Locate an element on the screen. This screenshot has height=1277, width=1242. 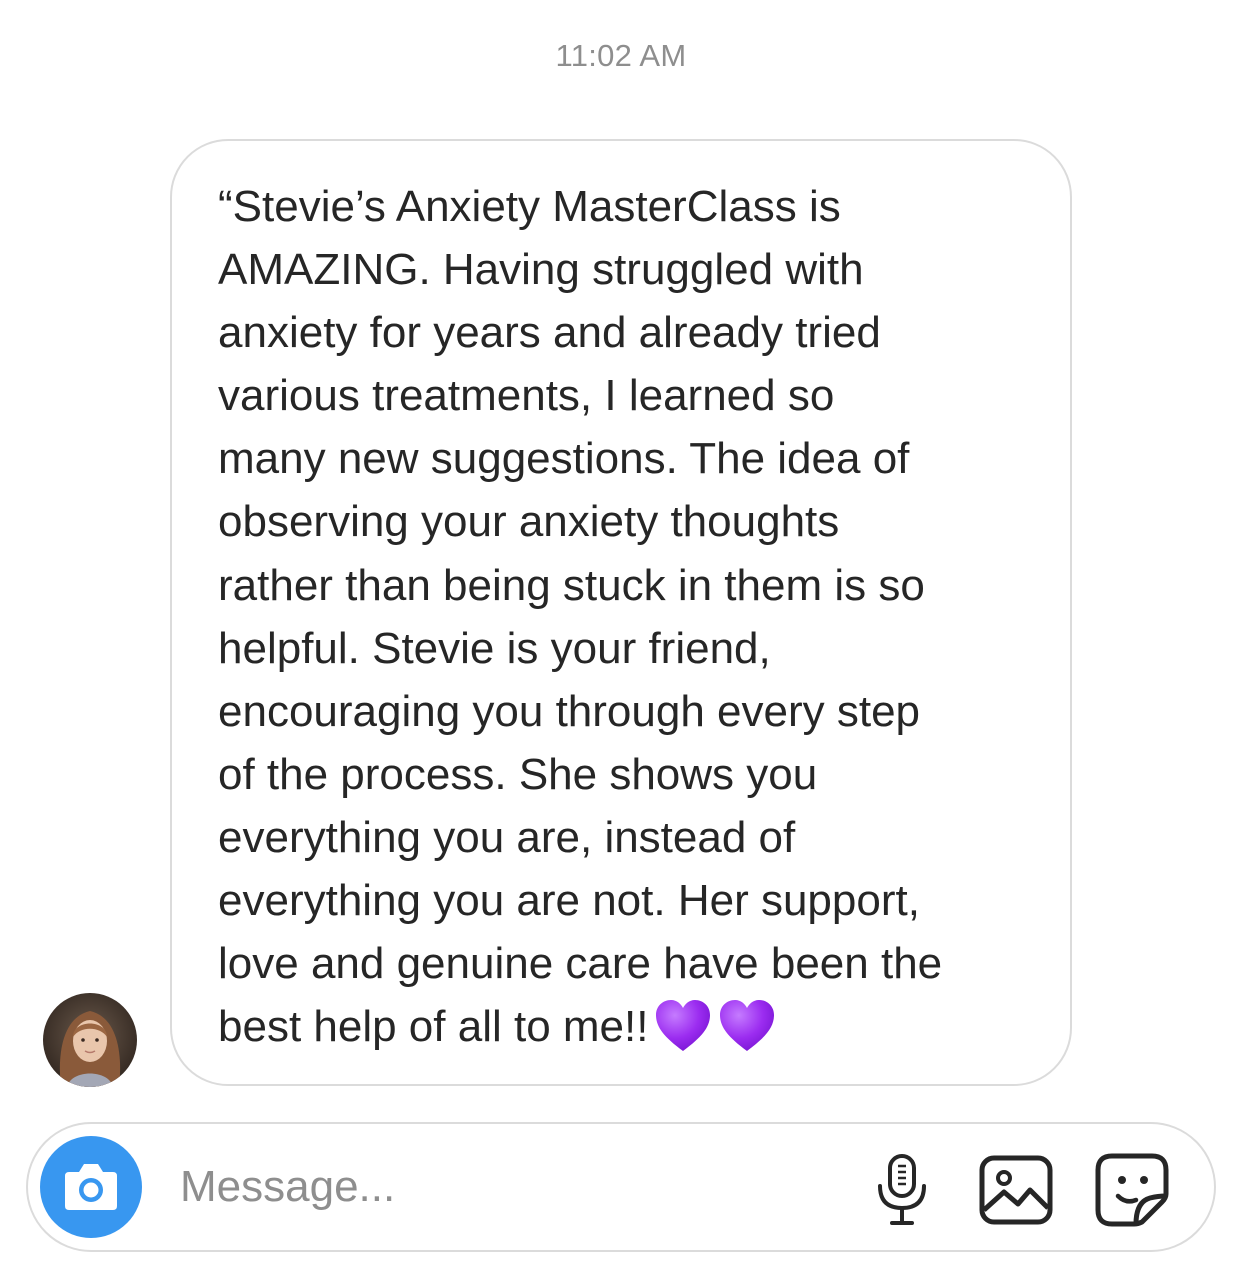
voice-message-button is located at coordinates (902, 1190).